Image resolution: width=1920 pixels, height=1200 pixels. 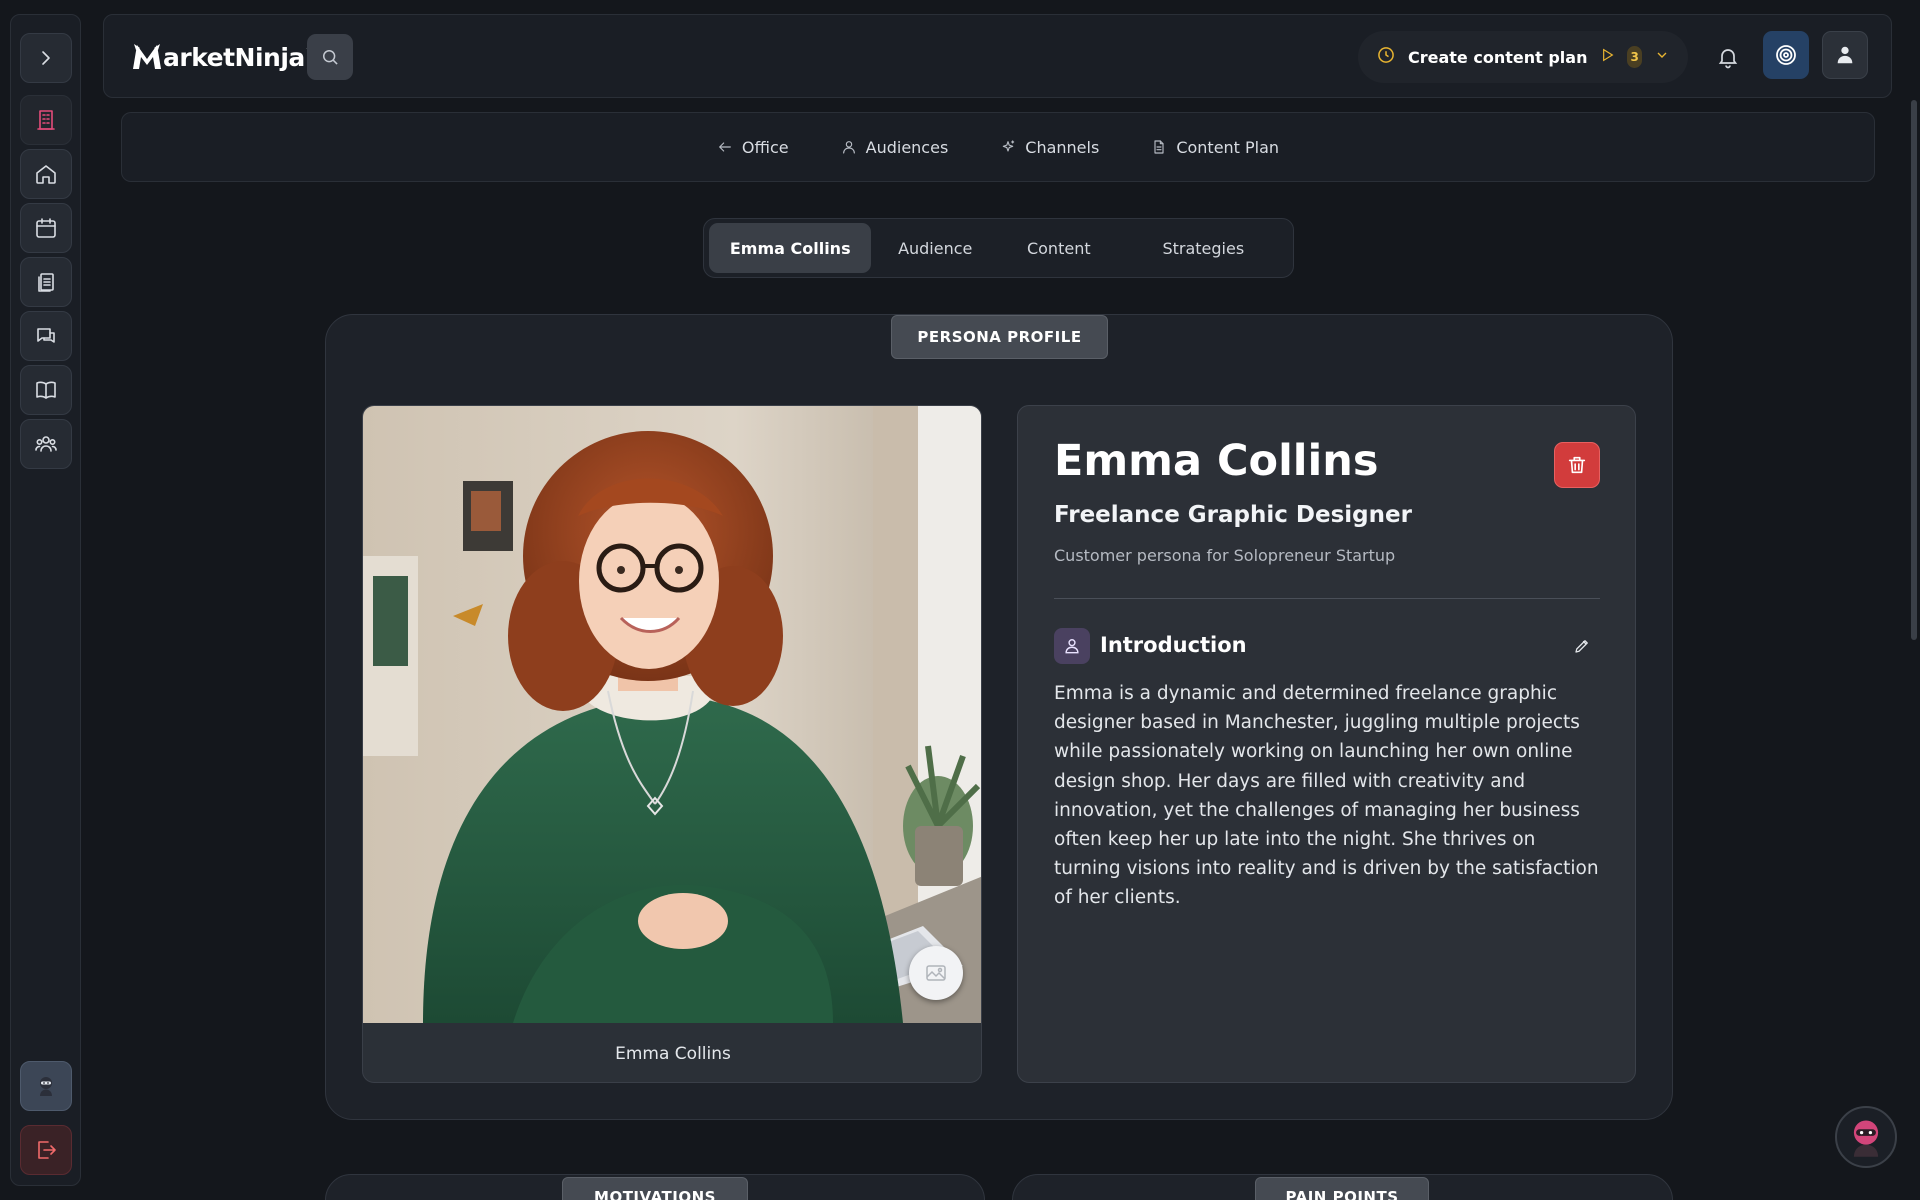 I want to click on tab-audience: Audience, so click(x=935, y=248).